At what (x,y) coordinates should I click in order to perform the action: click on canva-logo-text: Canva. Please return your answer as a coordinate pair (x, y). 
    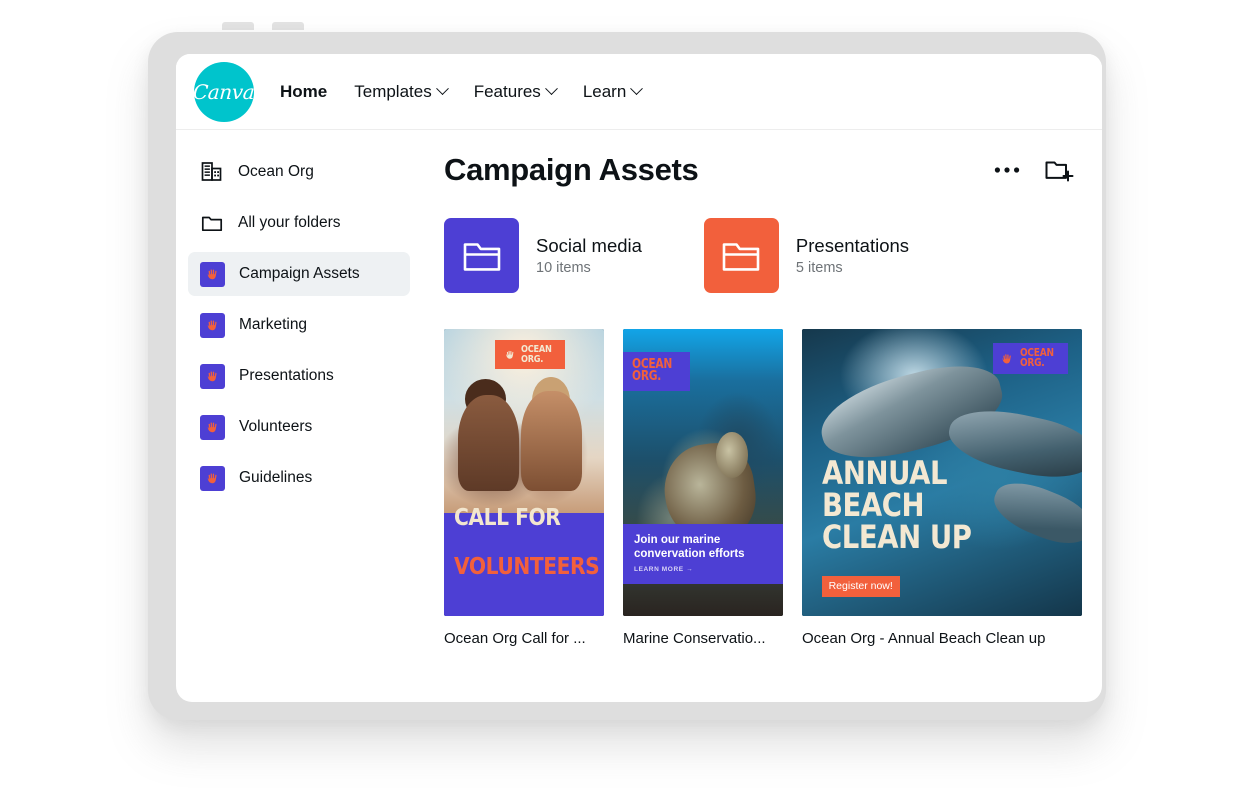
    Looking at the image, I should click on (224, 91).